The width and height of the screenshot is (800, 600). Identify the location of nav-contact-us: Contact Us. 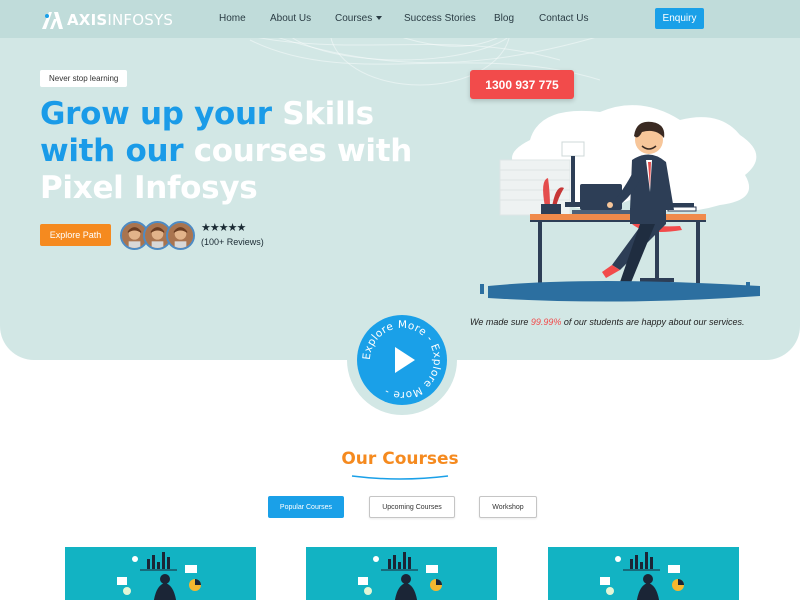
(563, 18).